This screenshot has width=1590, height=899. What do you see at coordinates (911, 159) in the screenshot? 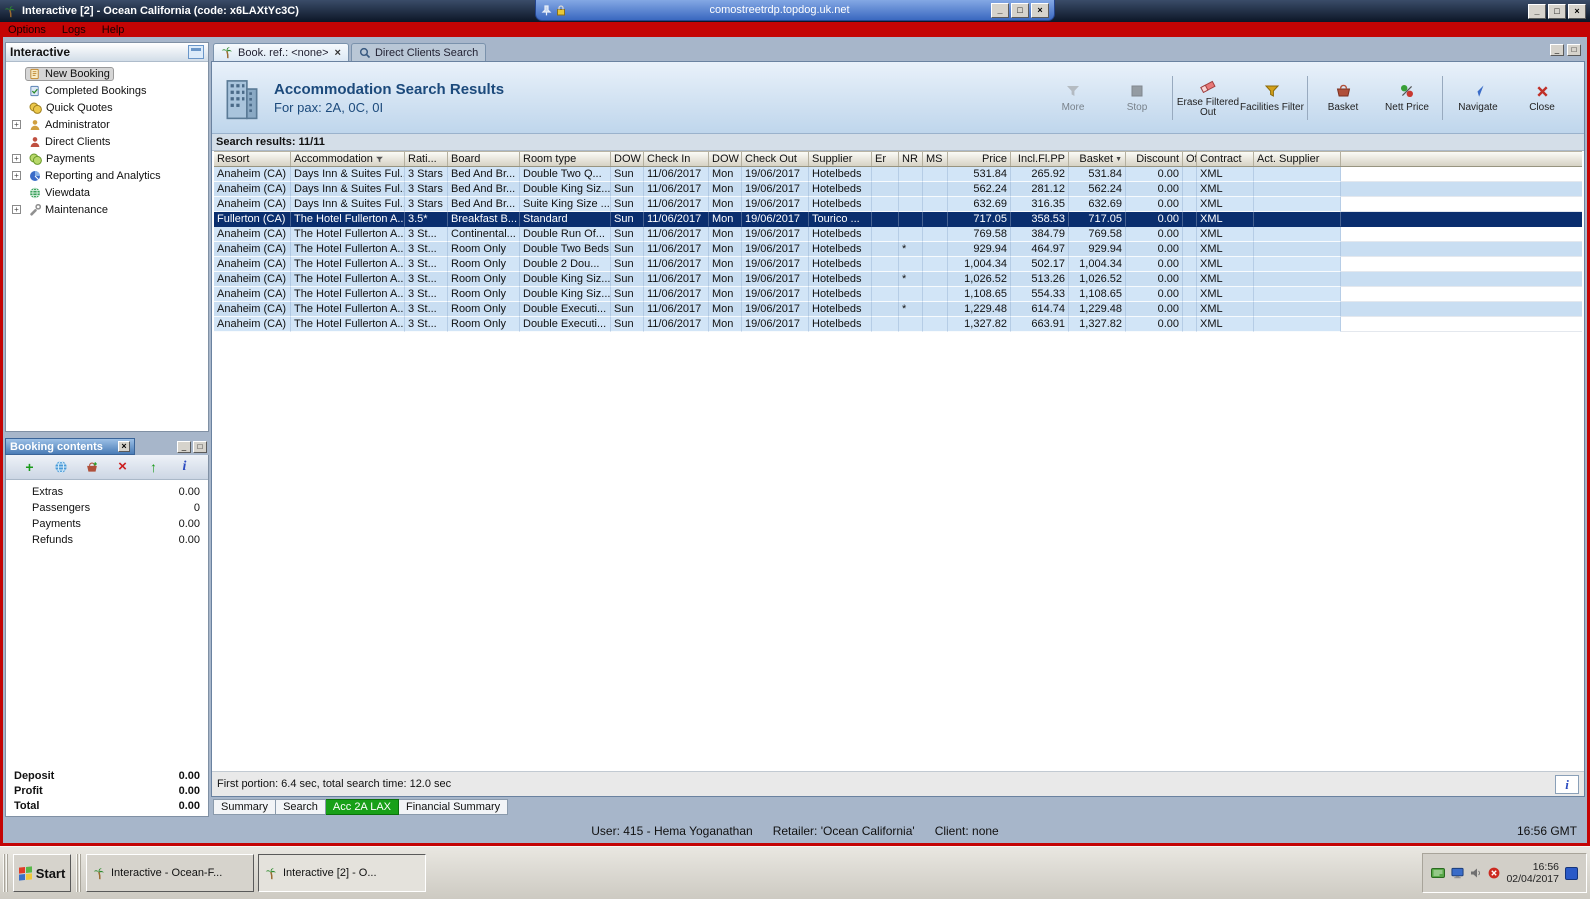
I see `column-header-nr-11: NR` at bounding box center [911, 159].